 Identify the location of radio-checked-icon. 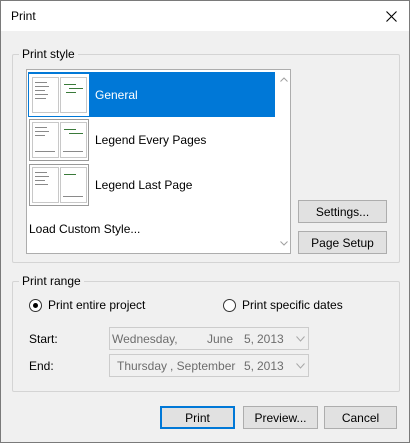
(35, 305).